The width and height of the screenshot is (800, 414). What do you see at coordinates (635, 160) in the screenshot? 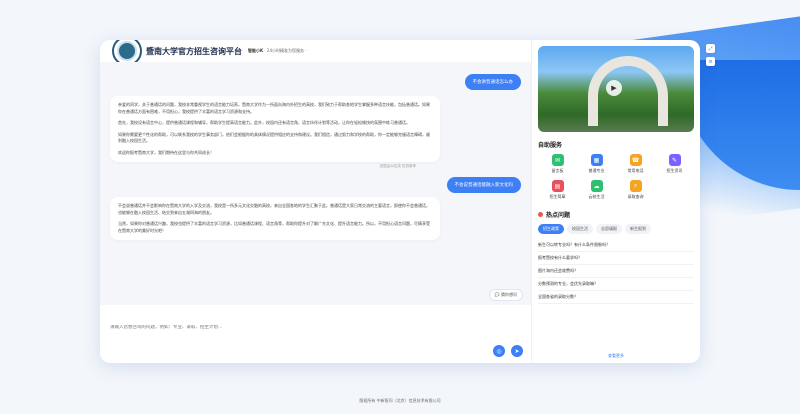
I see `phone-icon: ☎` at bounding box center [635, 160].